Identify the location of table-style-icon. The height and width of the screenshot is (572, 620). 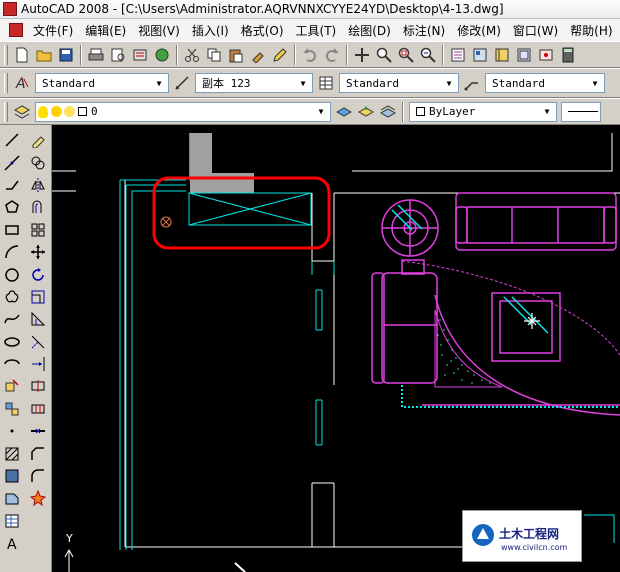
(326, 83).